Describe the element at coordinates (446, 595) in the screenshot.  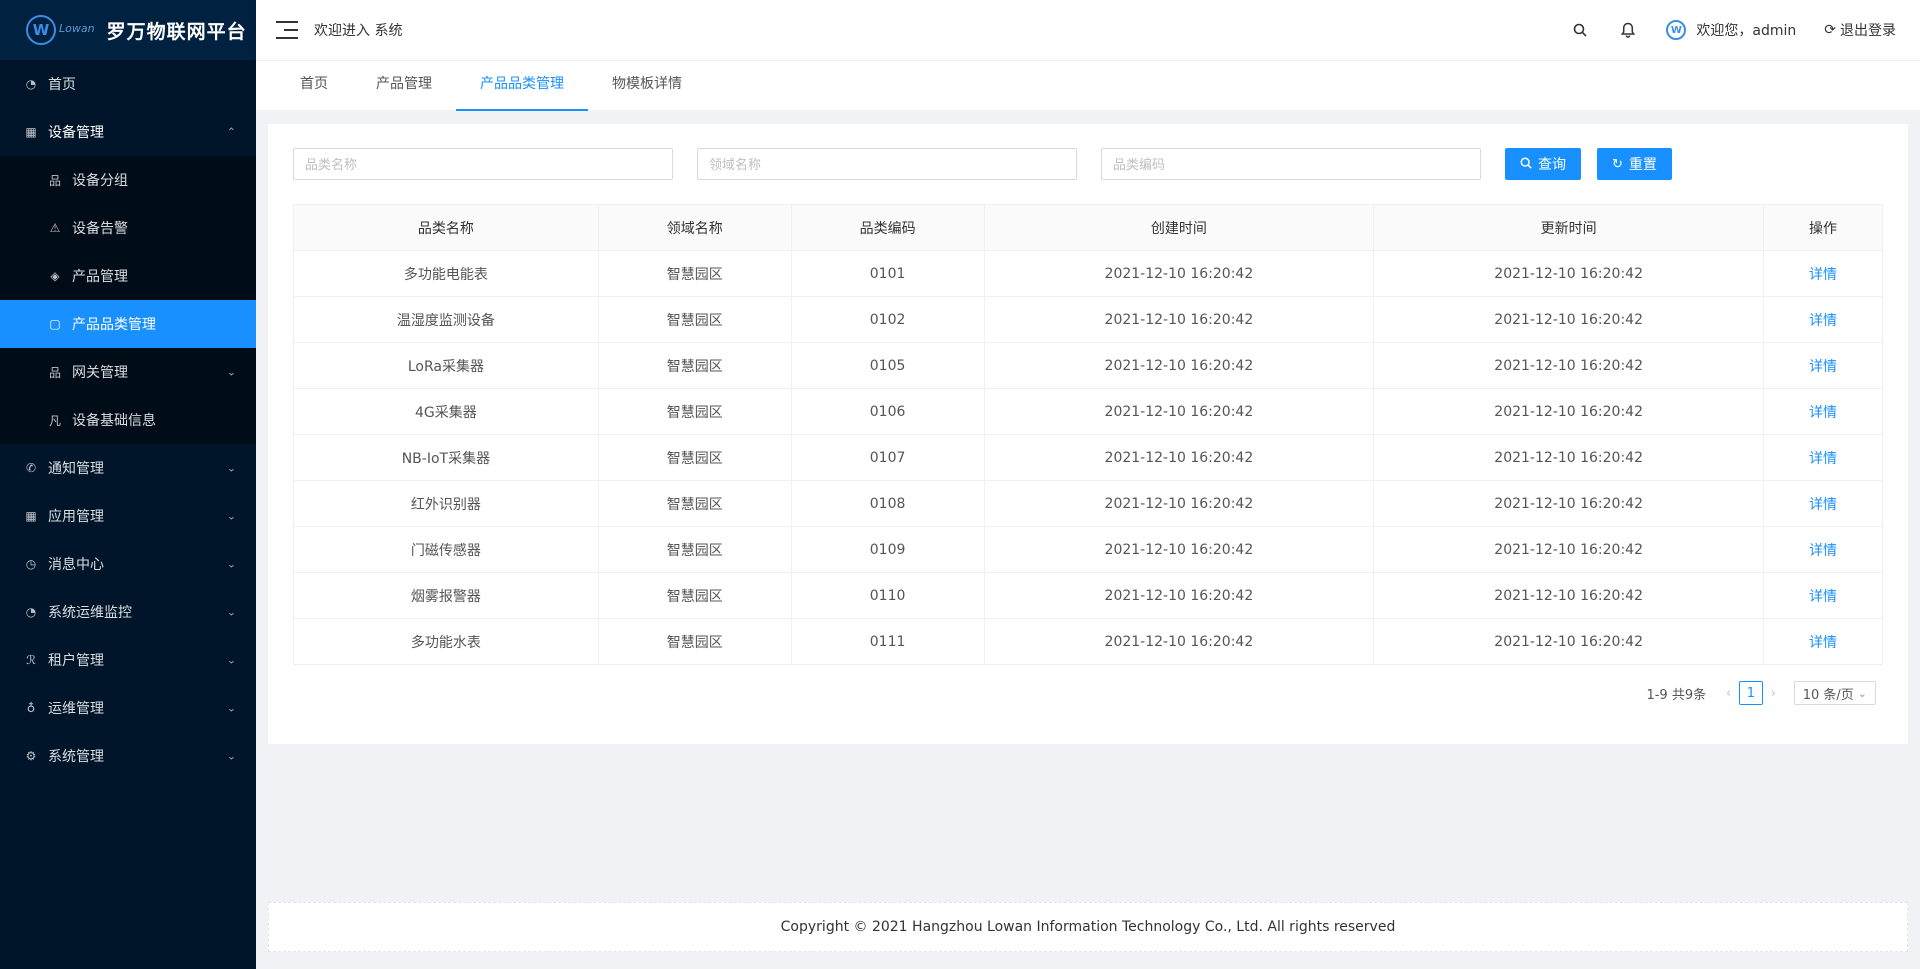
I see `table-cell: 烟雾报警器` at that location.